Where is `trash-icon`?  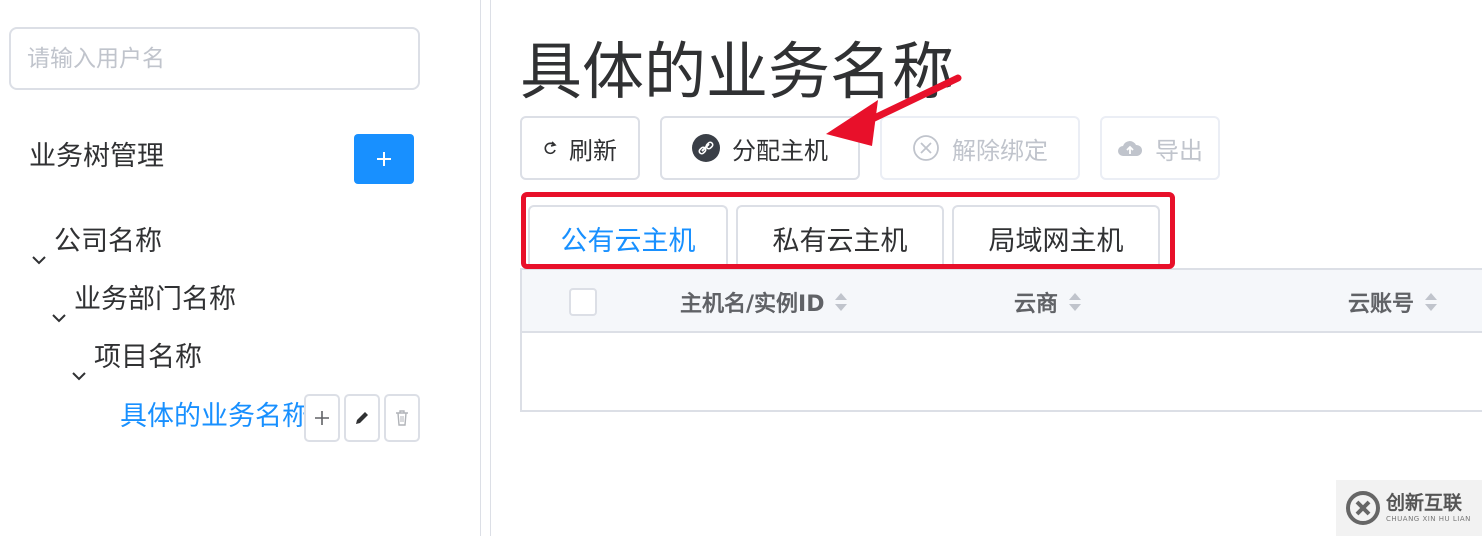 trash-icon is located at coordinates (402, 418).